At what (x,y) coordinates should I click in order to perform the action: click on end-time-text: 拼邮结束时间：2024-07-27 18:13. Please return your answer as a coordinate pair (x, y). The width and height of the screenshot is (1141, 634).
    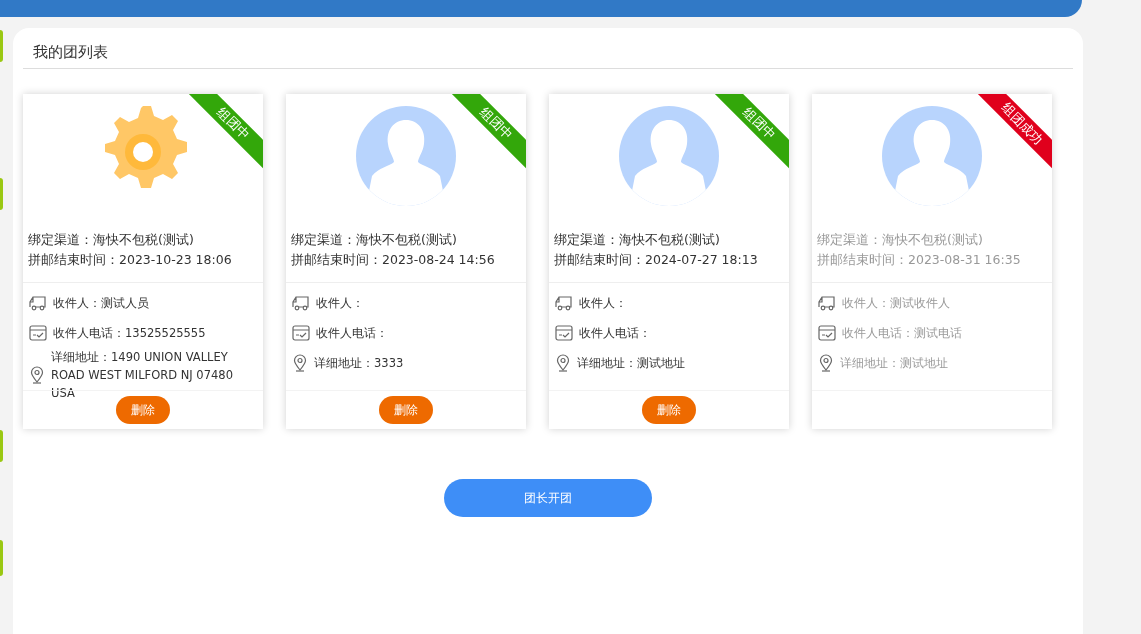
    Looking at the image, I should click on (656, 260).